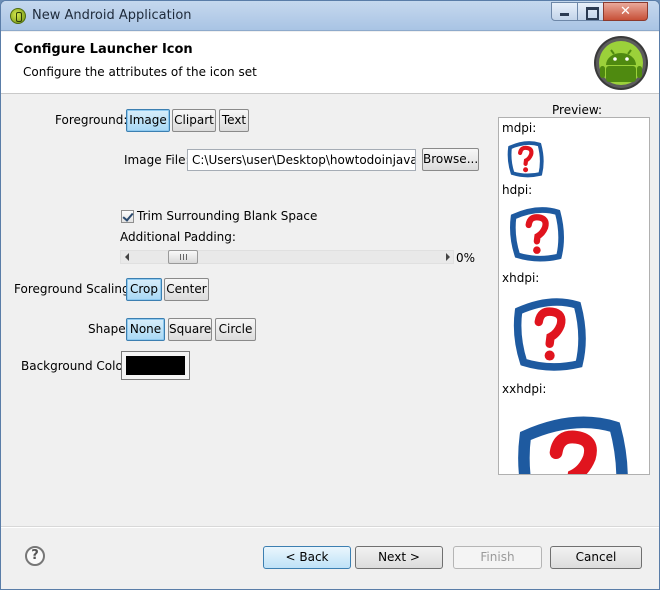 The image size is (660, 590). Describe the element at coordinates (399, 557) in the screenshot. I see `next-button: Next >` at that location.